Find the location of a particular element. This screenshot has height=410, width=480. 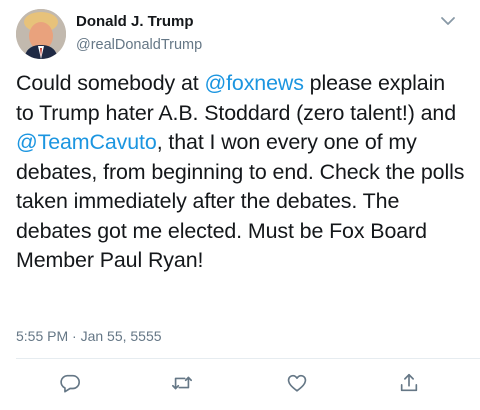

tweet-text-segment: Could somebody at is located at coordinates (110, 83).